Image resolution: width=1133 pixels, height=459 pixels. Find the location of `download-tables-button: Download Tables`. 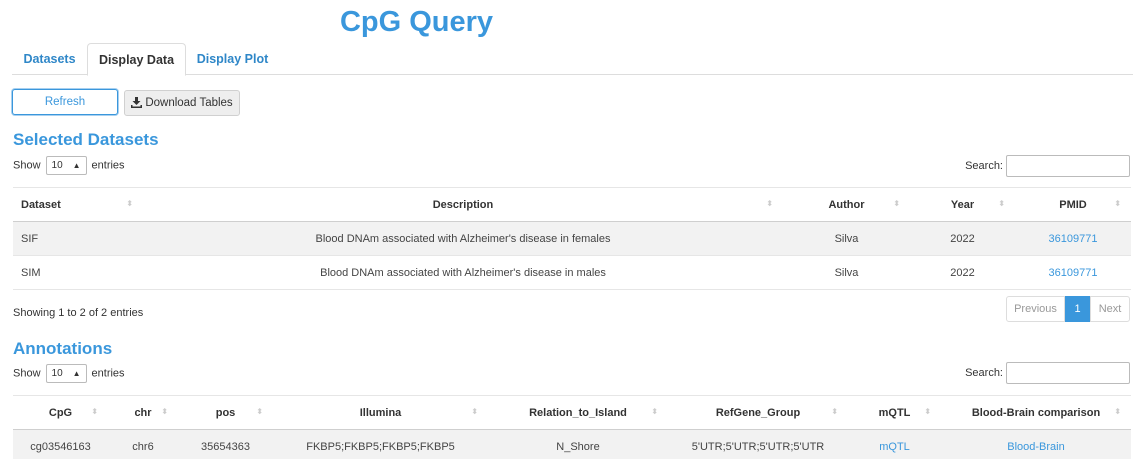

download-tables-button: Download Tables is located at coordinates (182, 103).